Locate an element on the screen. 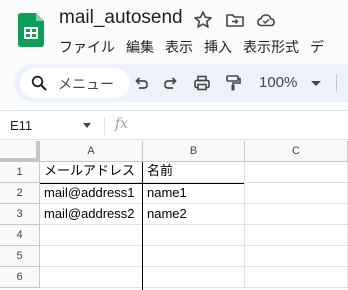 Image resolution: width=348 pixels, height=290 pixels. redo-icon is located at coordinates (171, 83).